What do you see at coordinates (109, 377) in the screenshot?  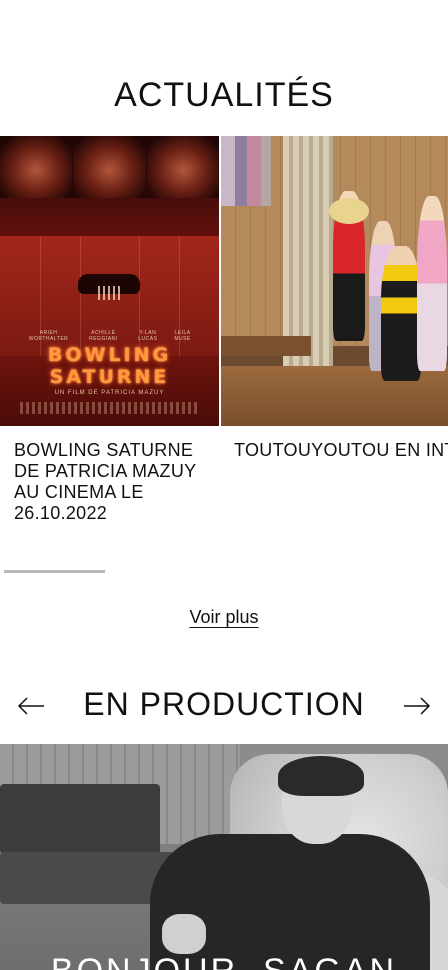 I see `poster-title-line2: SATURNE` at bounding box center [109, 377].